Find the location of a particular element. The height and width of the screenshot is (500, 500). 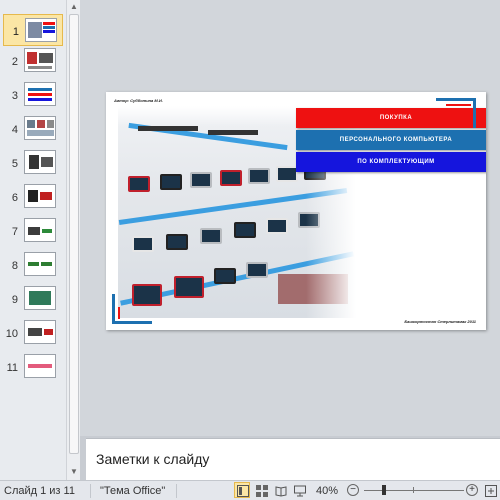

slide-thumbnail-1: 1 is located at coordinates (33, 30).